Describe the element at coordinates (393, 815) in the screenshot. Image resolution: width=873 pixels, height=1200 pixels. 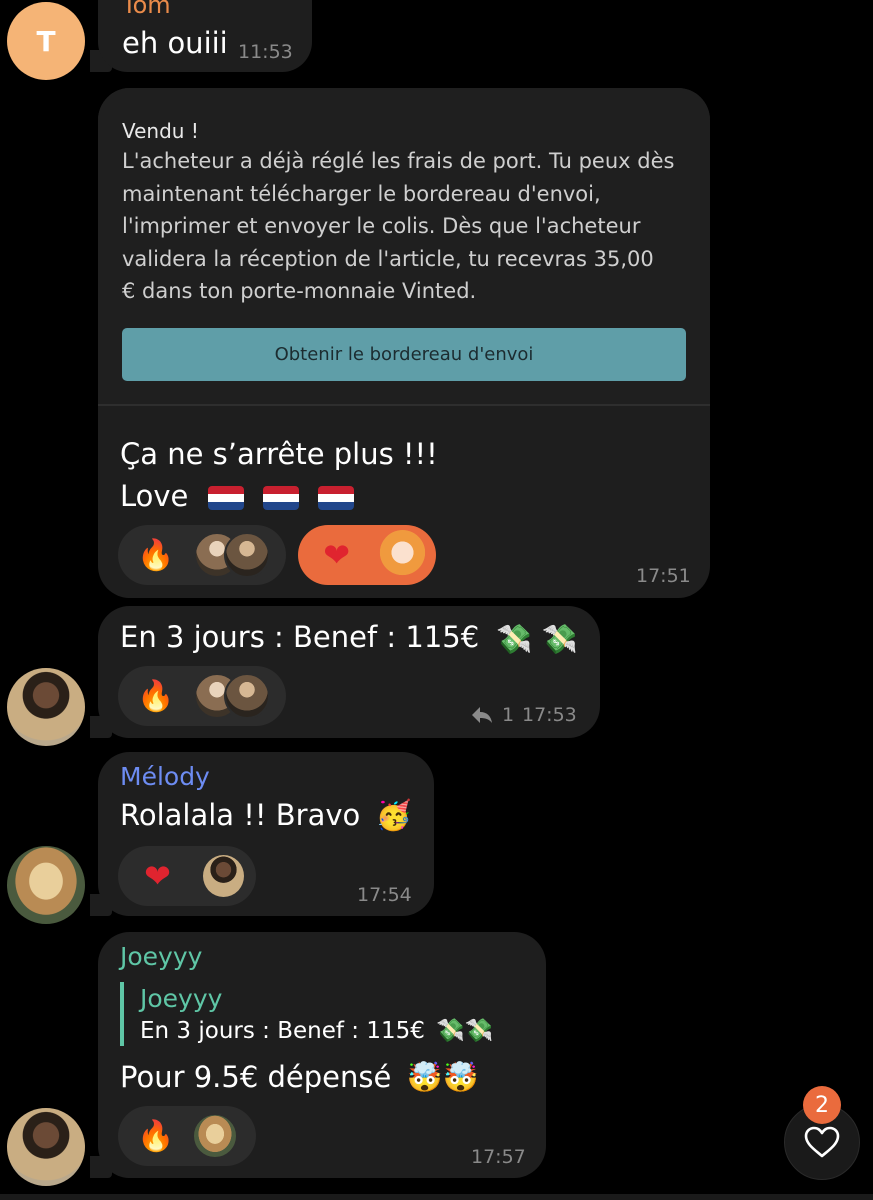
I see `party-face-icon: 🥳` at that location.